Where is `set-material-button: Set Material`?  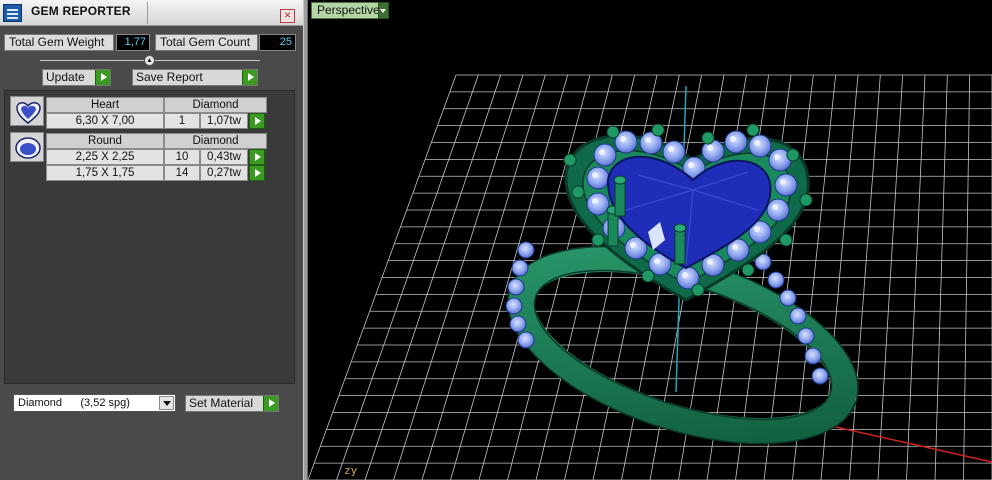 set-material-button: Set Material is located at coordinates (232, 403).